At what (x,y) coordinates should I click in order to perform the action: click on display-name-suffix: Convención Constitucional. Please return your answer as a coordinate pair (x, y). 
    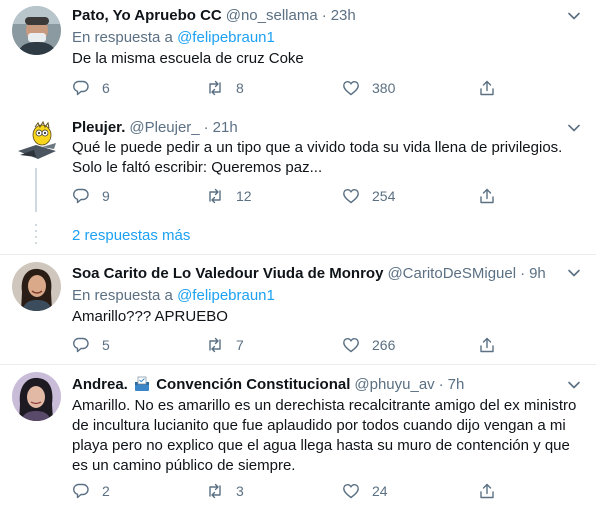
    Looking at the image, I should click on (253, 384).